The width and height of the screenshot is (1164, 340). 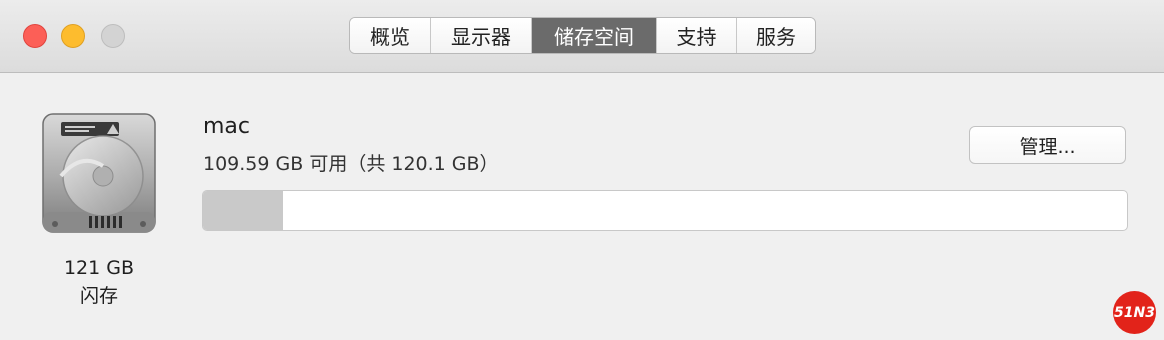 I want to click on tab-displays: 显示器, so click(x=481, y=35).